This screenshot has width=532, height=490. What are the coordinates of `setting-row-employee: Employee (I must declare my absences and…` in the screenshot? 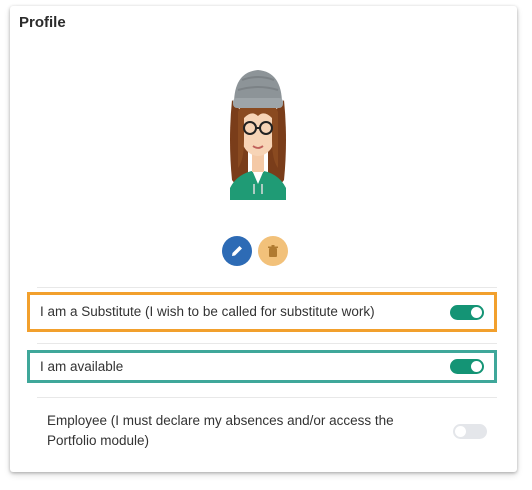 It's located at (262, 431).